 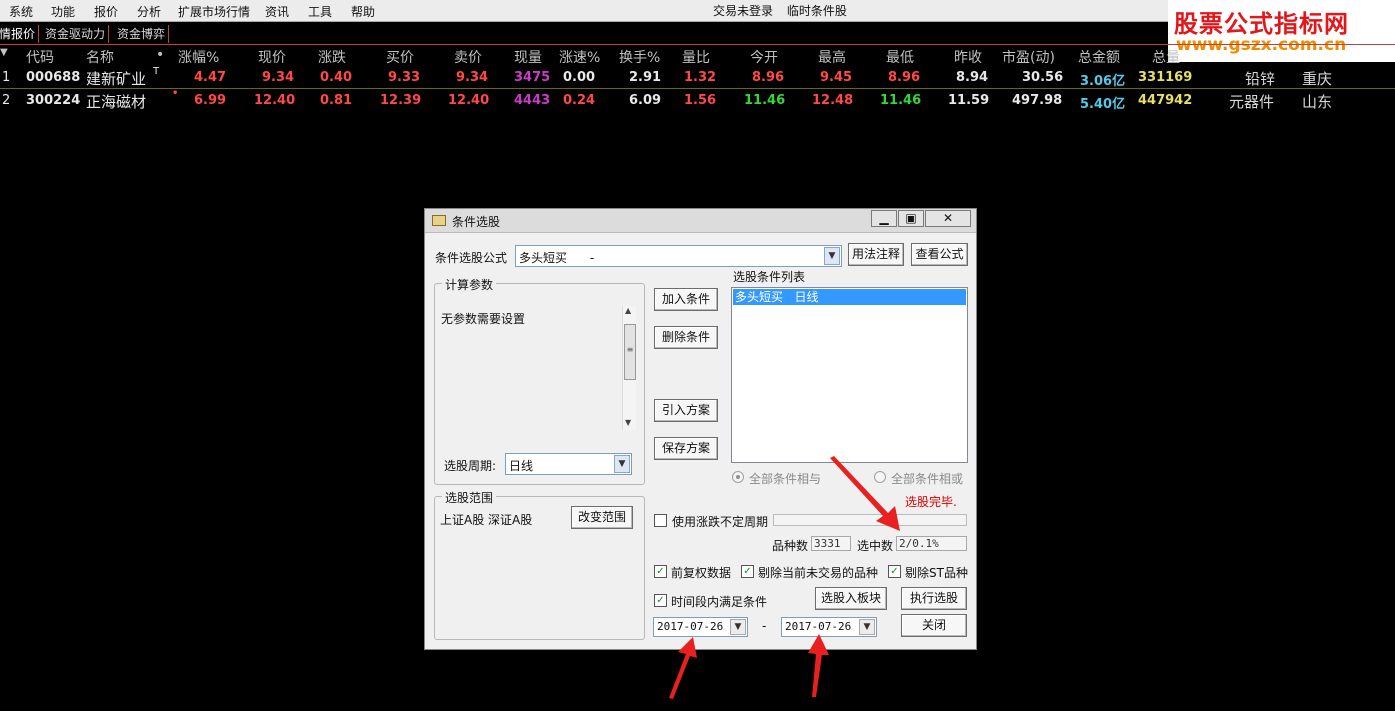 I want to click on annotation-arrows, so click(x=784, y=577).